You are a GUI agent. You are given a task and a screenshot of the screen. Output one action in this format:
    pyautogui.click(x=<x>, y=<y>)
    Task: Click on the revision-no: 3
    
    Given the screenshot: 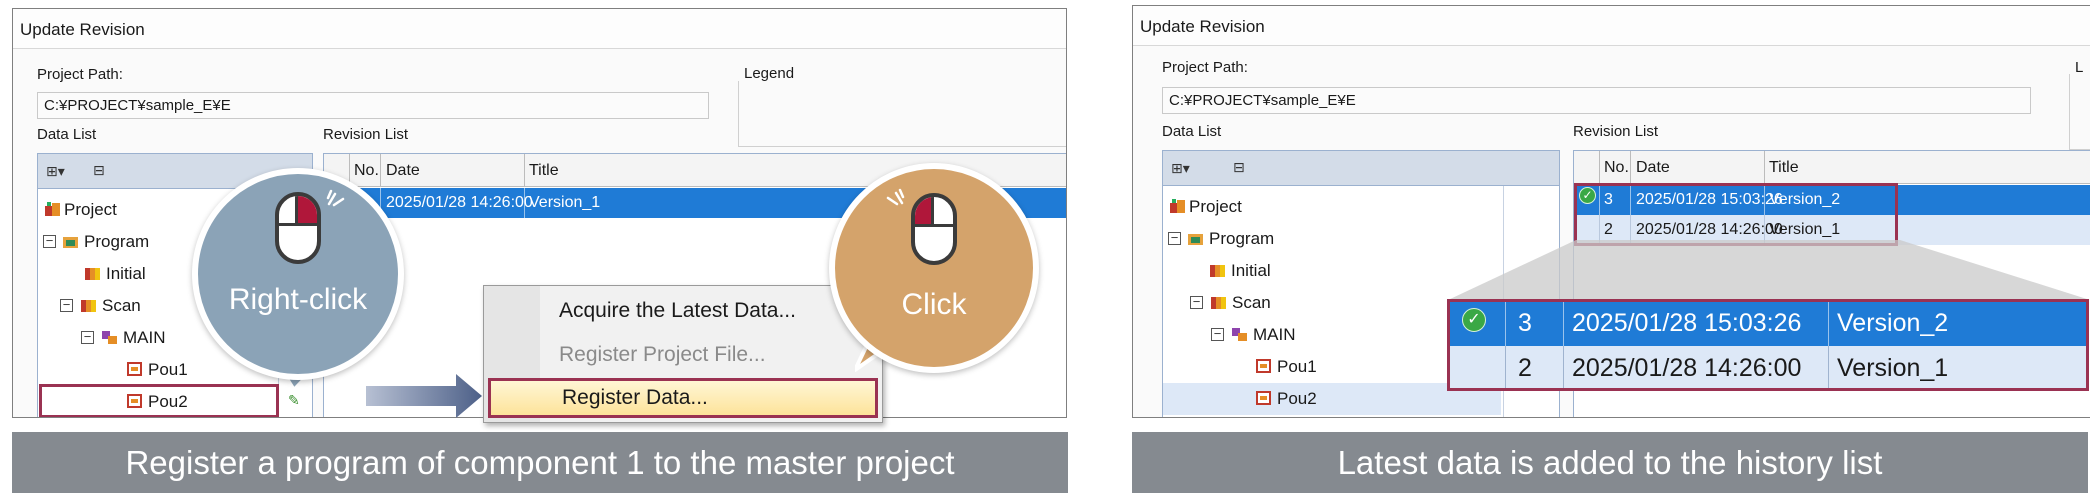 What is the action you would take?
    pyautogui.click(x=1525, y=323)
    